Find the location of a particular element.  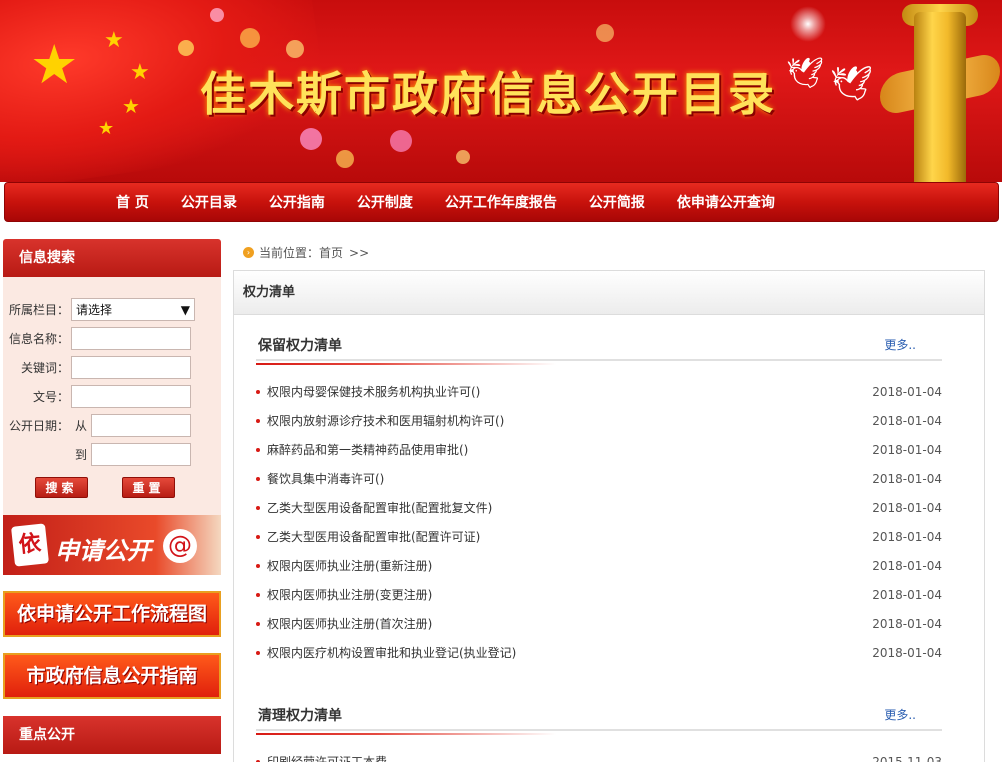

section-title: 保留权力清单 is located at coordinates (406, 350).